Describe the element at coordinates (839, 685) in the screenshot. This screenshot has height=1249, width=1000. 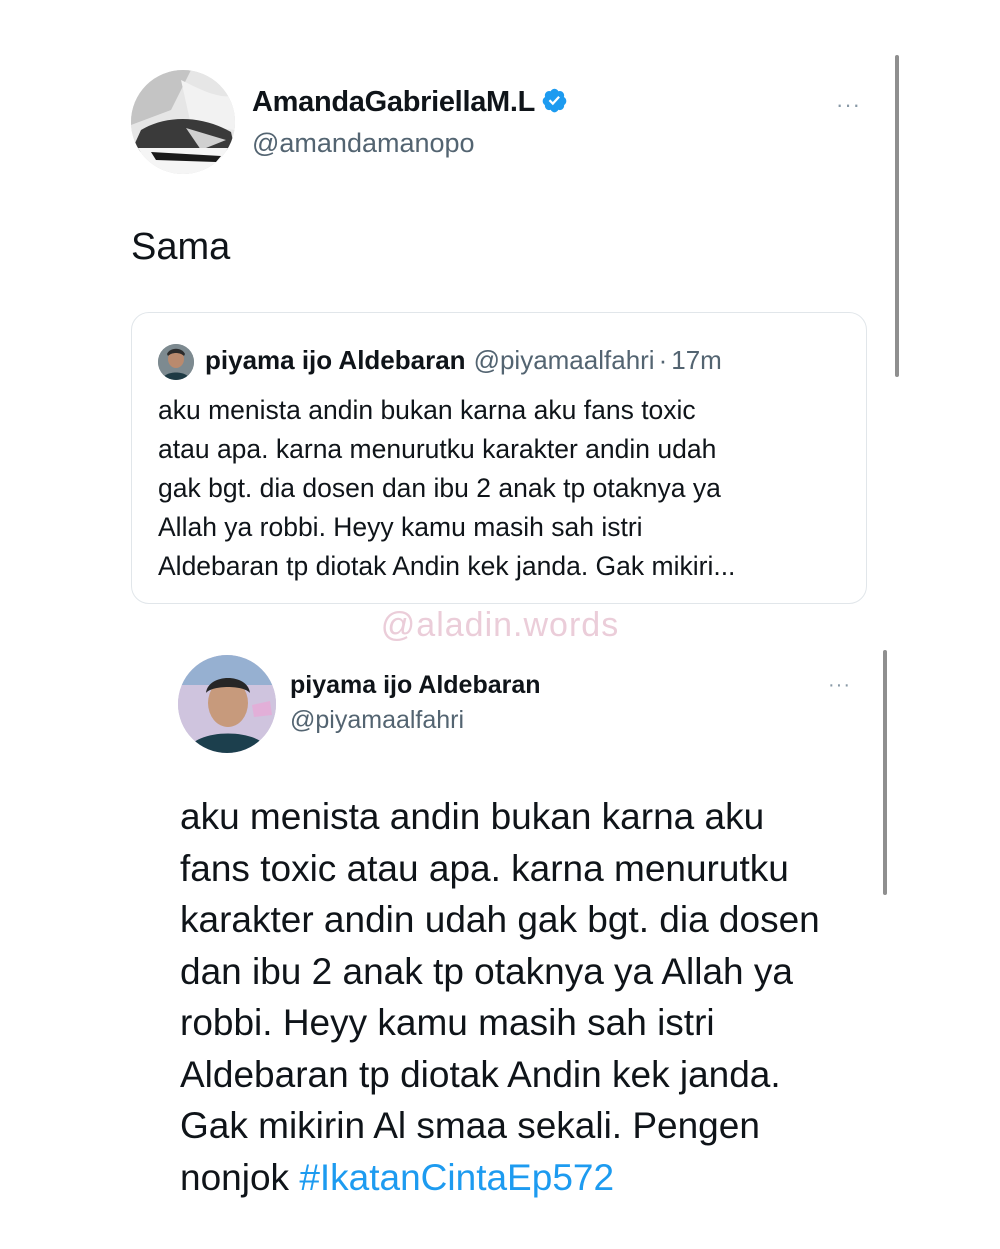
I see `more-options-icon-second: ···` at that location.